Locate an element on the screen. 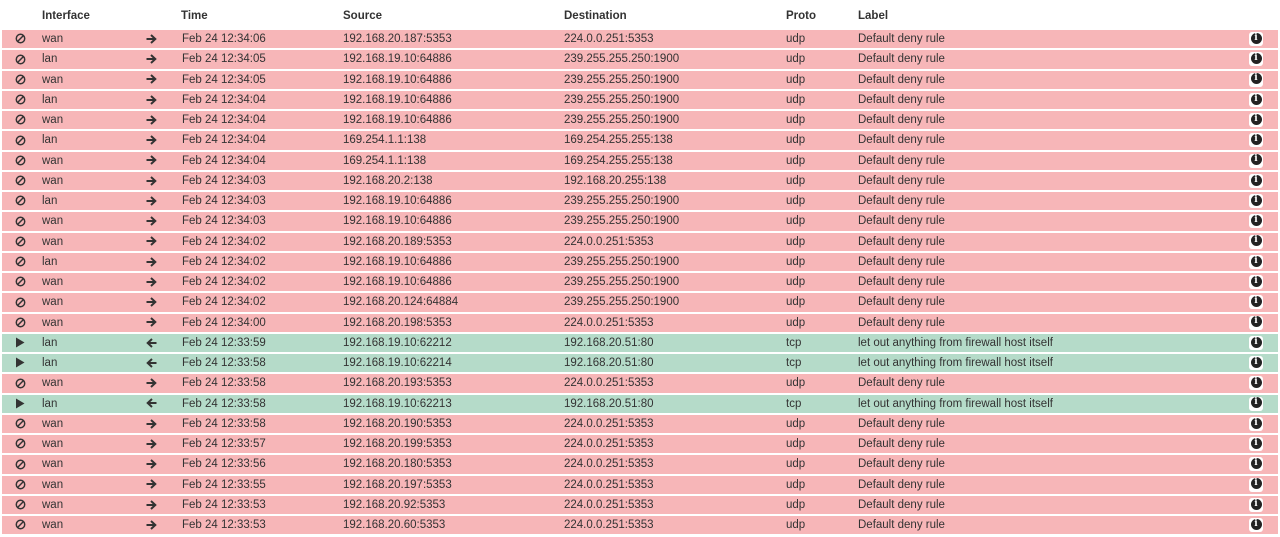 Image resolution: width=1280 pixels, height=537 pixels. source-cell: 192.168.19.10:62212 is located at coordinates (397, 342).